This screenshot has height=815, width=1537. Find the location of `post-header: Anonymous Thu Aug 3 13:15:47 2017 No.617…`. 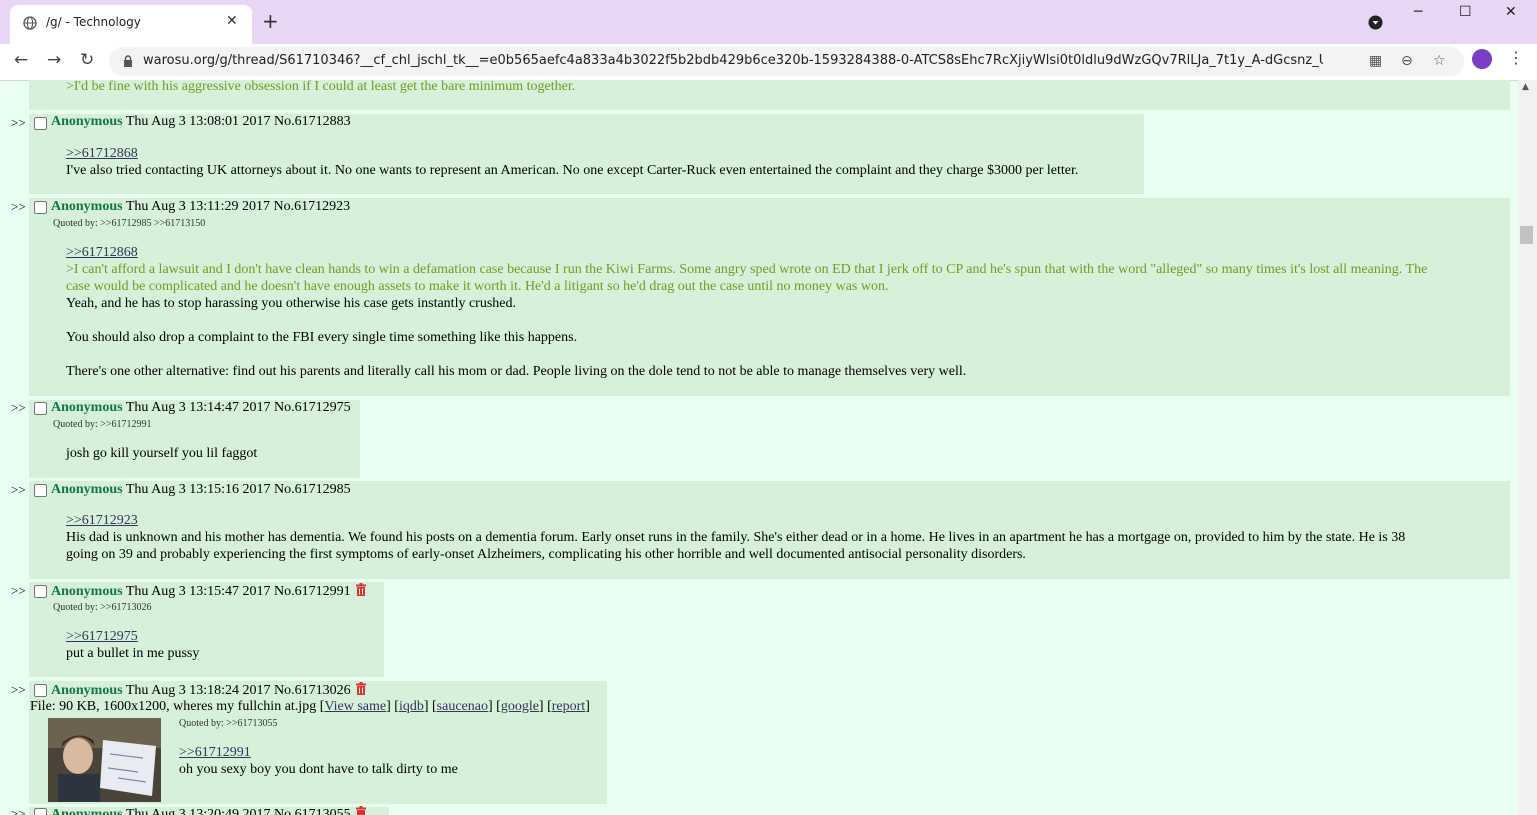

post-header: Anonymous Thu Aug 3 13:15:47 2017 No.617… is located at coordinates (209, 591).